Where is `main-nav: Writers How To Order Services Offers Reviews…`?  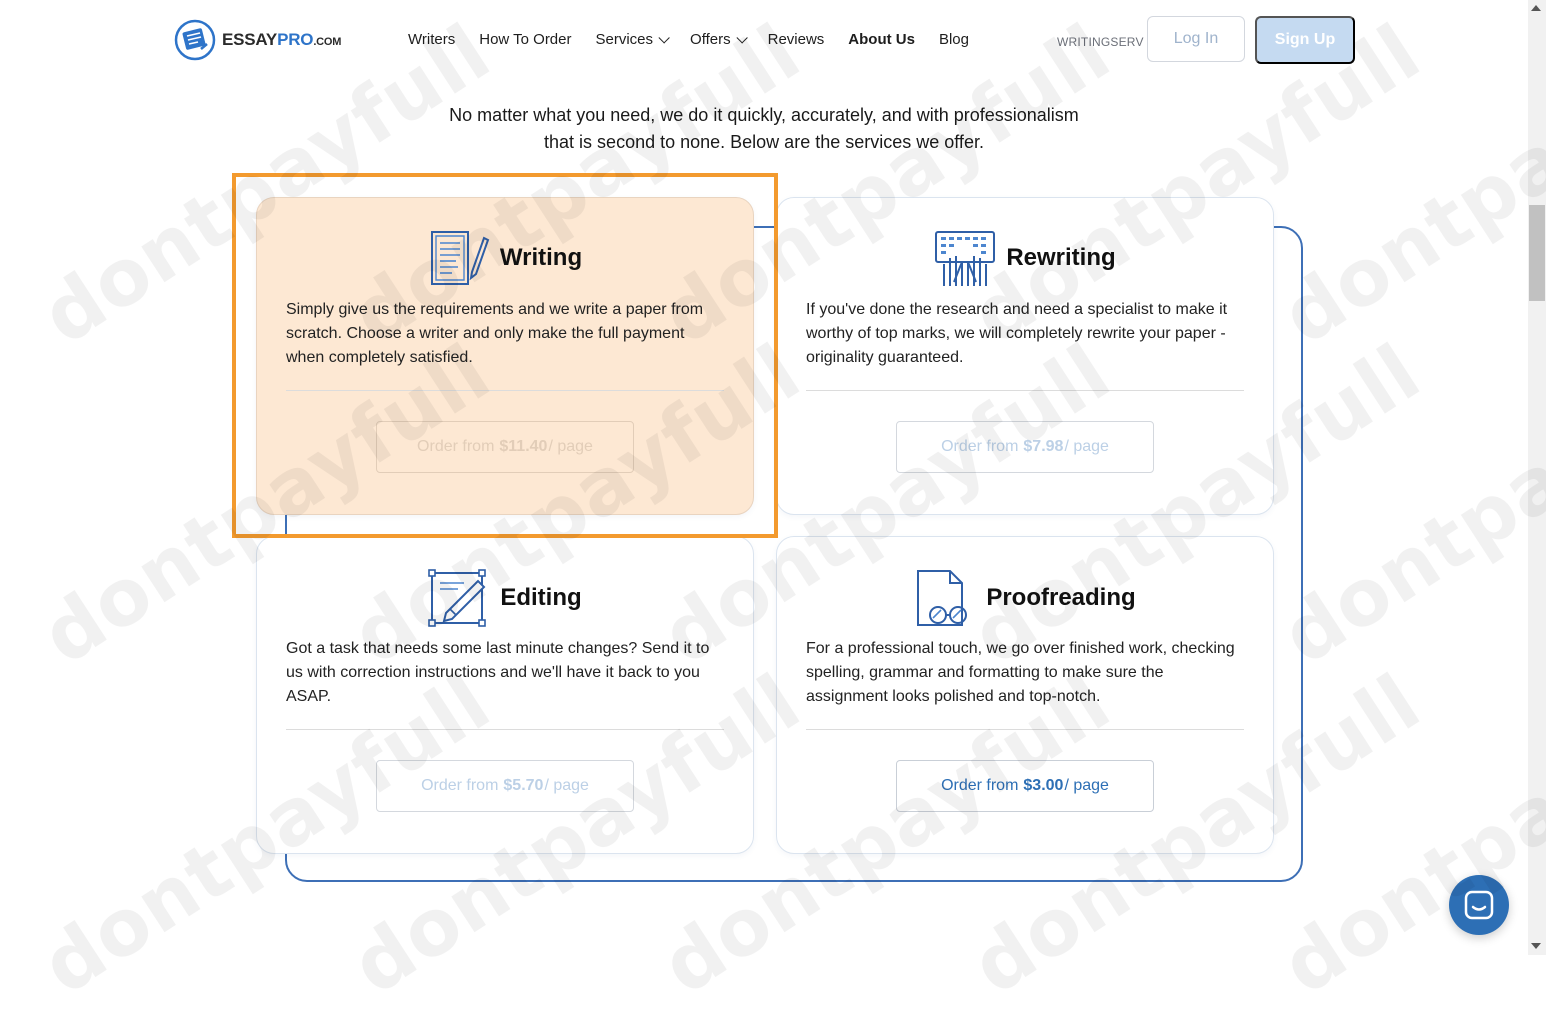 main-nav: Writers How To Order Services Offers Reviews… is located at coordinates (700, 39).